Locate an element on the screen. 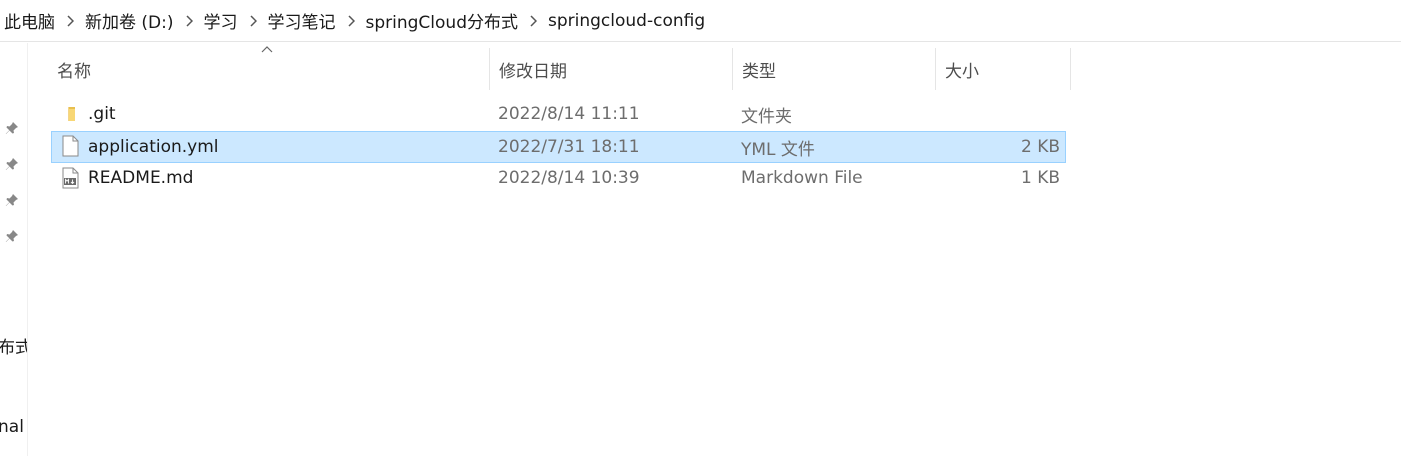 This screenshot has width=1401, height=456. file-type: Markdown File is located at coordinates (802, 178).